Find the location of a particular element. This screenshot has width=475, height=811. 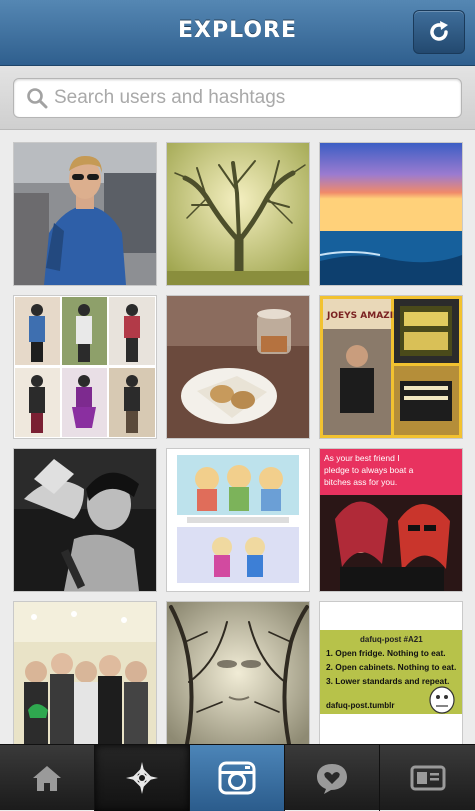

search-input: Search users and hashtags is located at coordinates (237, 98).